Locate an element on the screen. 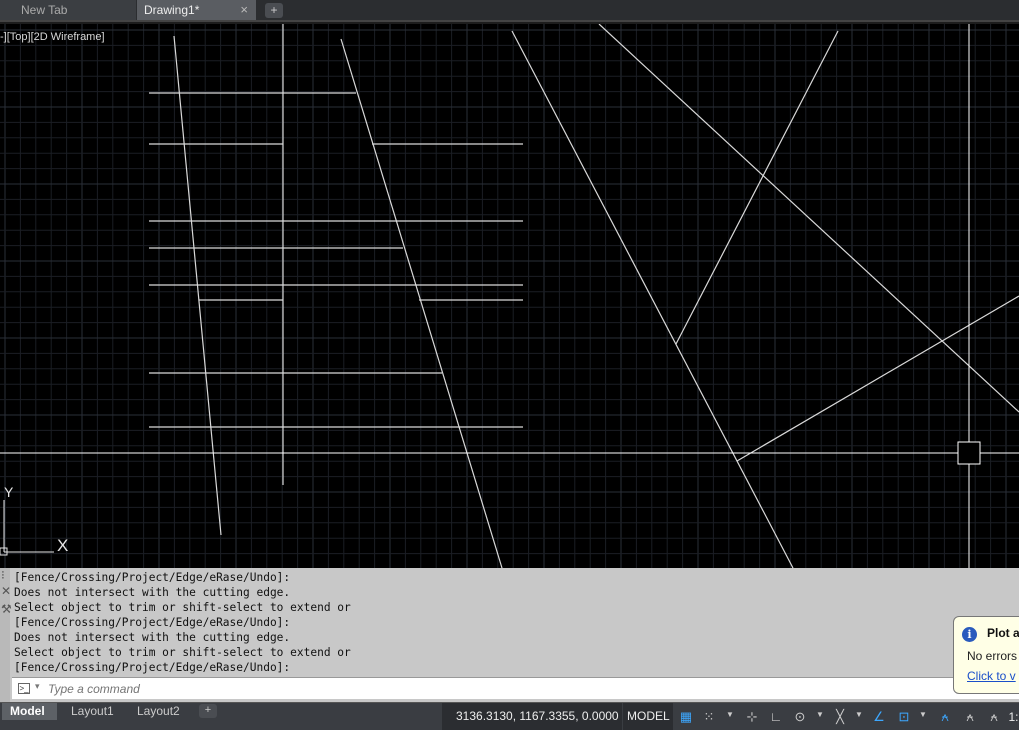  notification-title: Plot a is located at coordinates (1003, 633).